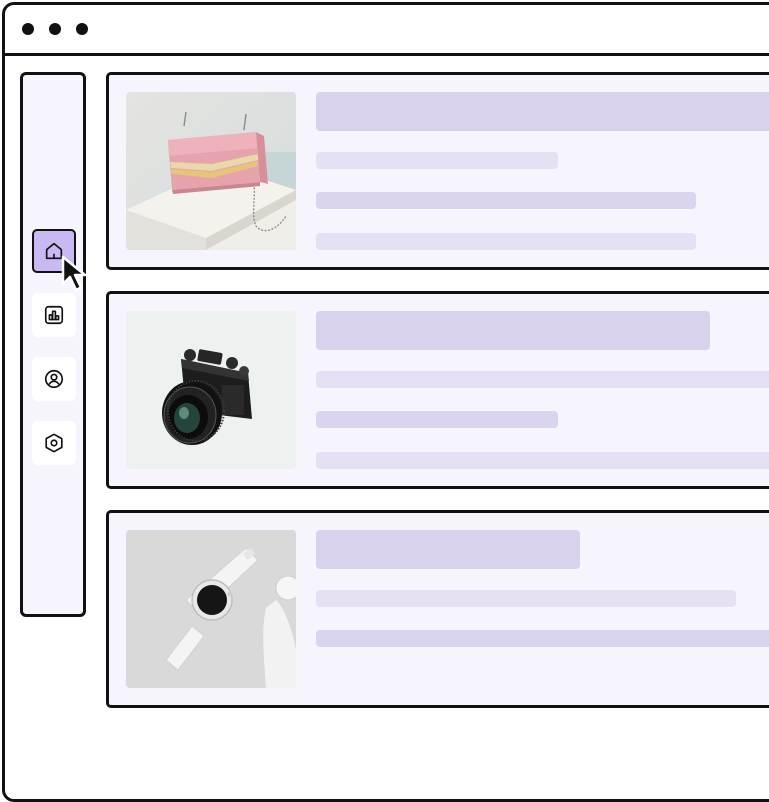 Image resolution: width=769 pixels, height=802 pixels. Describe the element at coordinates (211, 171) in the screenshot. I see `pink-handbag-photo` at that location.